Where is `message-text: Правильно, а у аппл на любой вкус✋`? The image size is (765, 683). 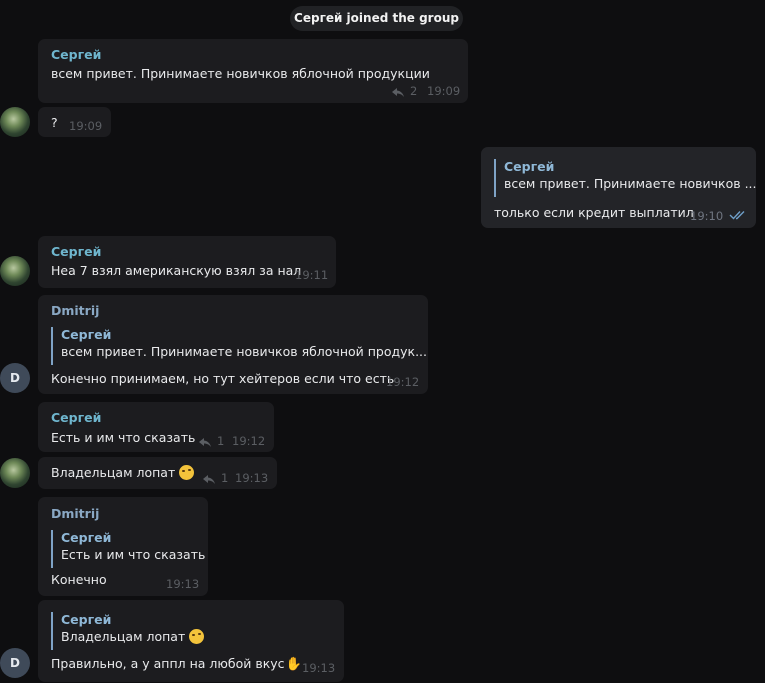 message-text: Правильно, а у аппл на любой вкус✋ is located at coordinates (176, 664).